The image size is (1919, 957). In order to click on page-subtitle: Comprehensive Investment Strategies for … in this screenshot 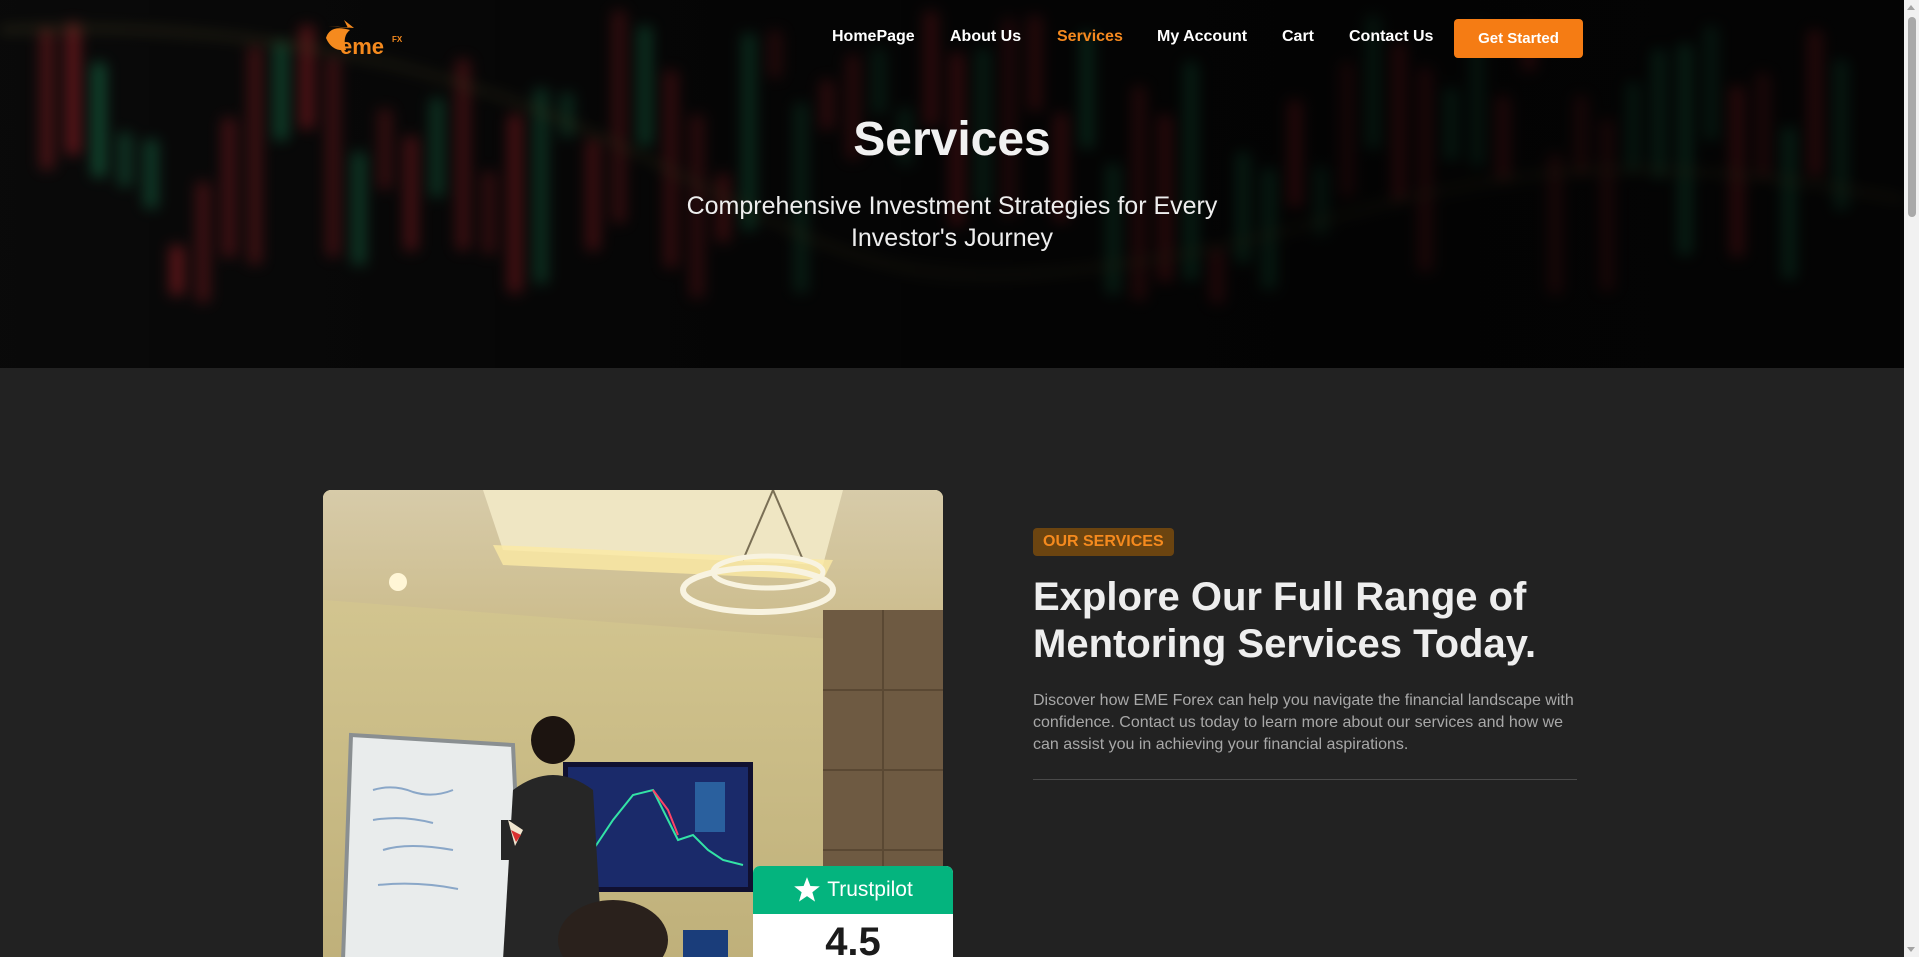, I will do `click(952, 222)`.